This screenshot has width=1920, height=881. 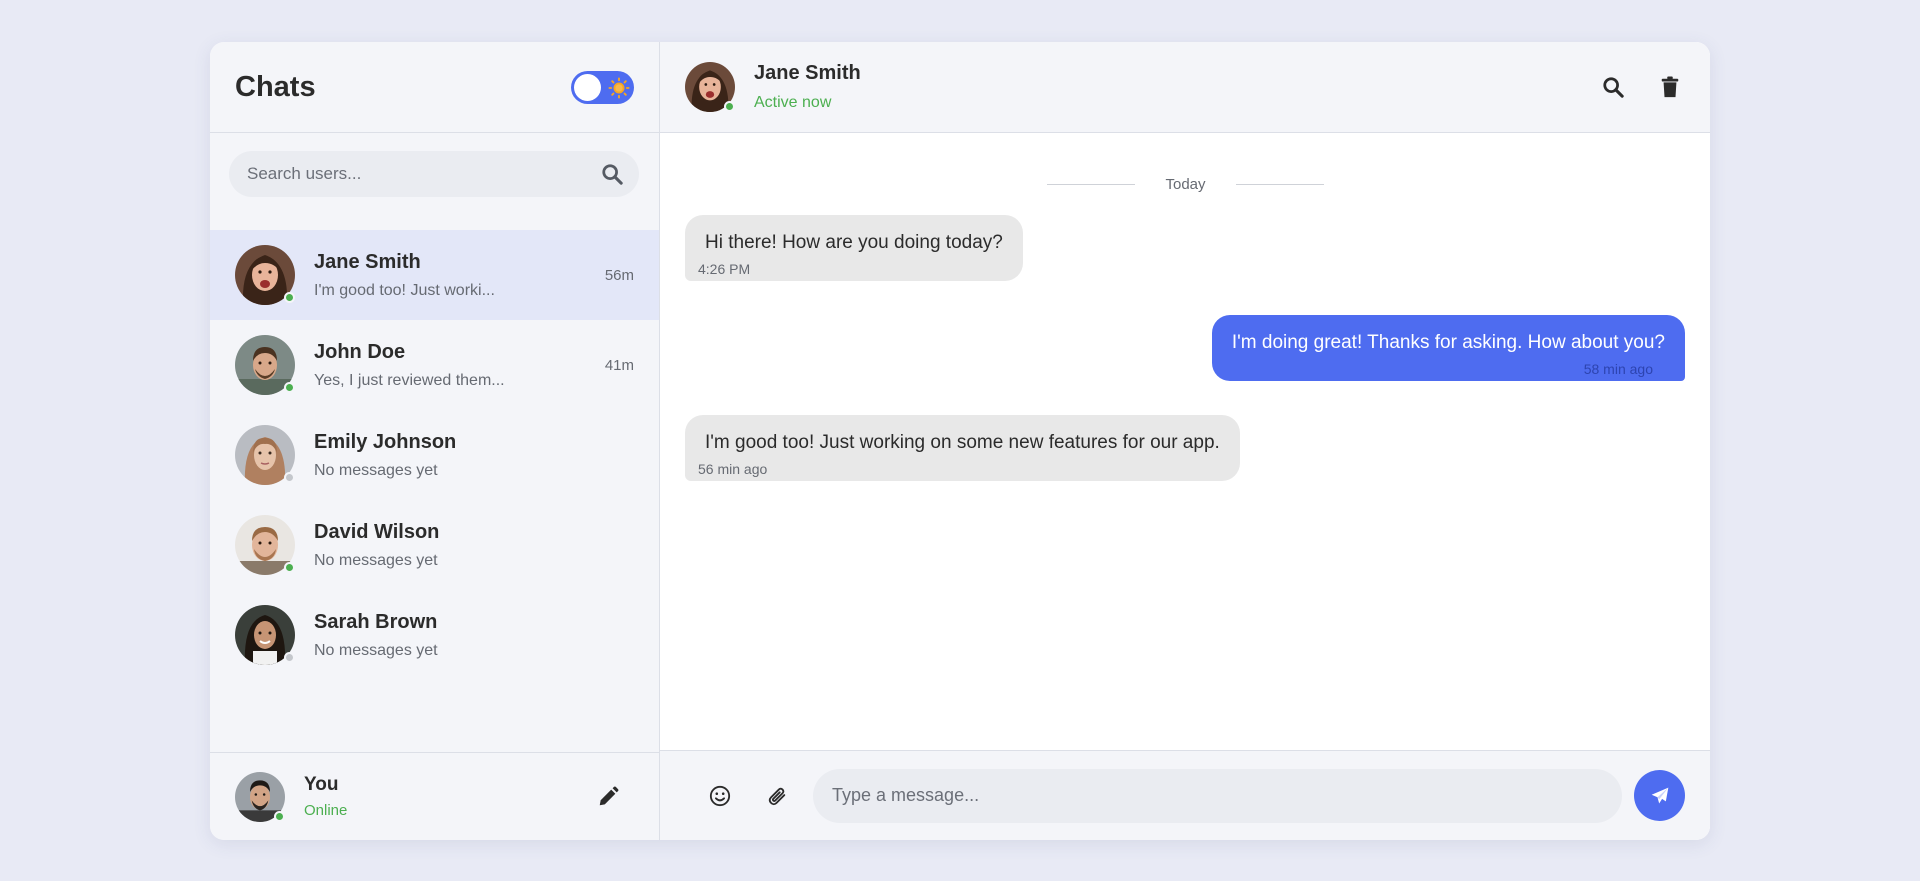 I want to click on user-avatar-wrap, so click(x=260, y=796).